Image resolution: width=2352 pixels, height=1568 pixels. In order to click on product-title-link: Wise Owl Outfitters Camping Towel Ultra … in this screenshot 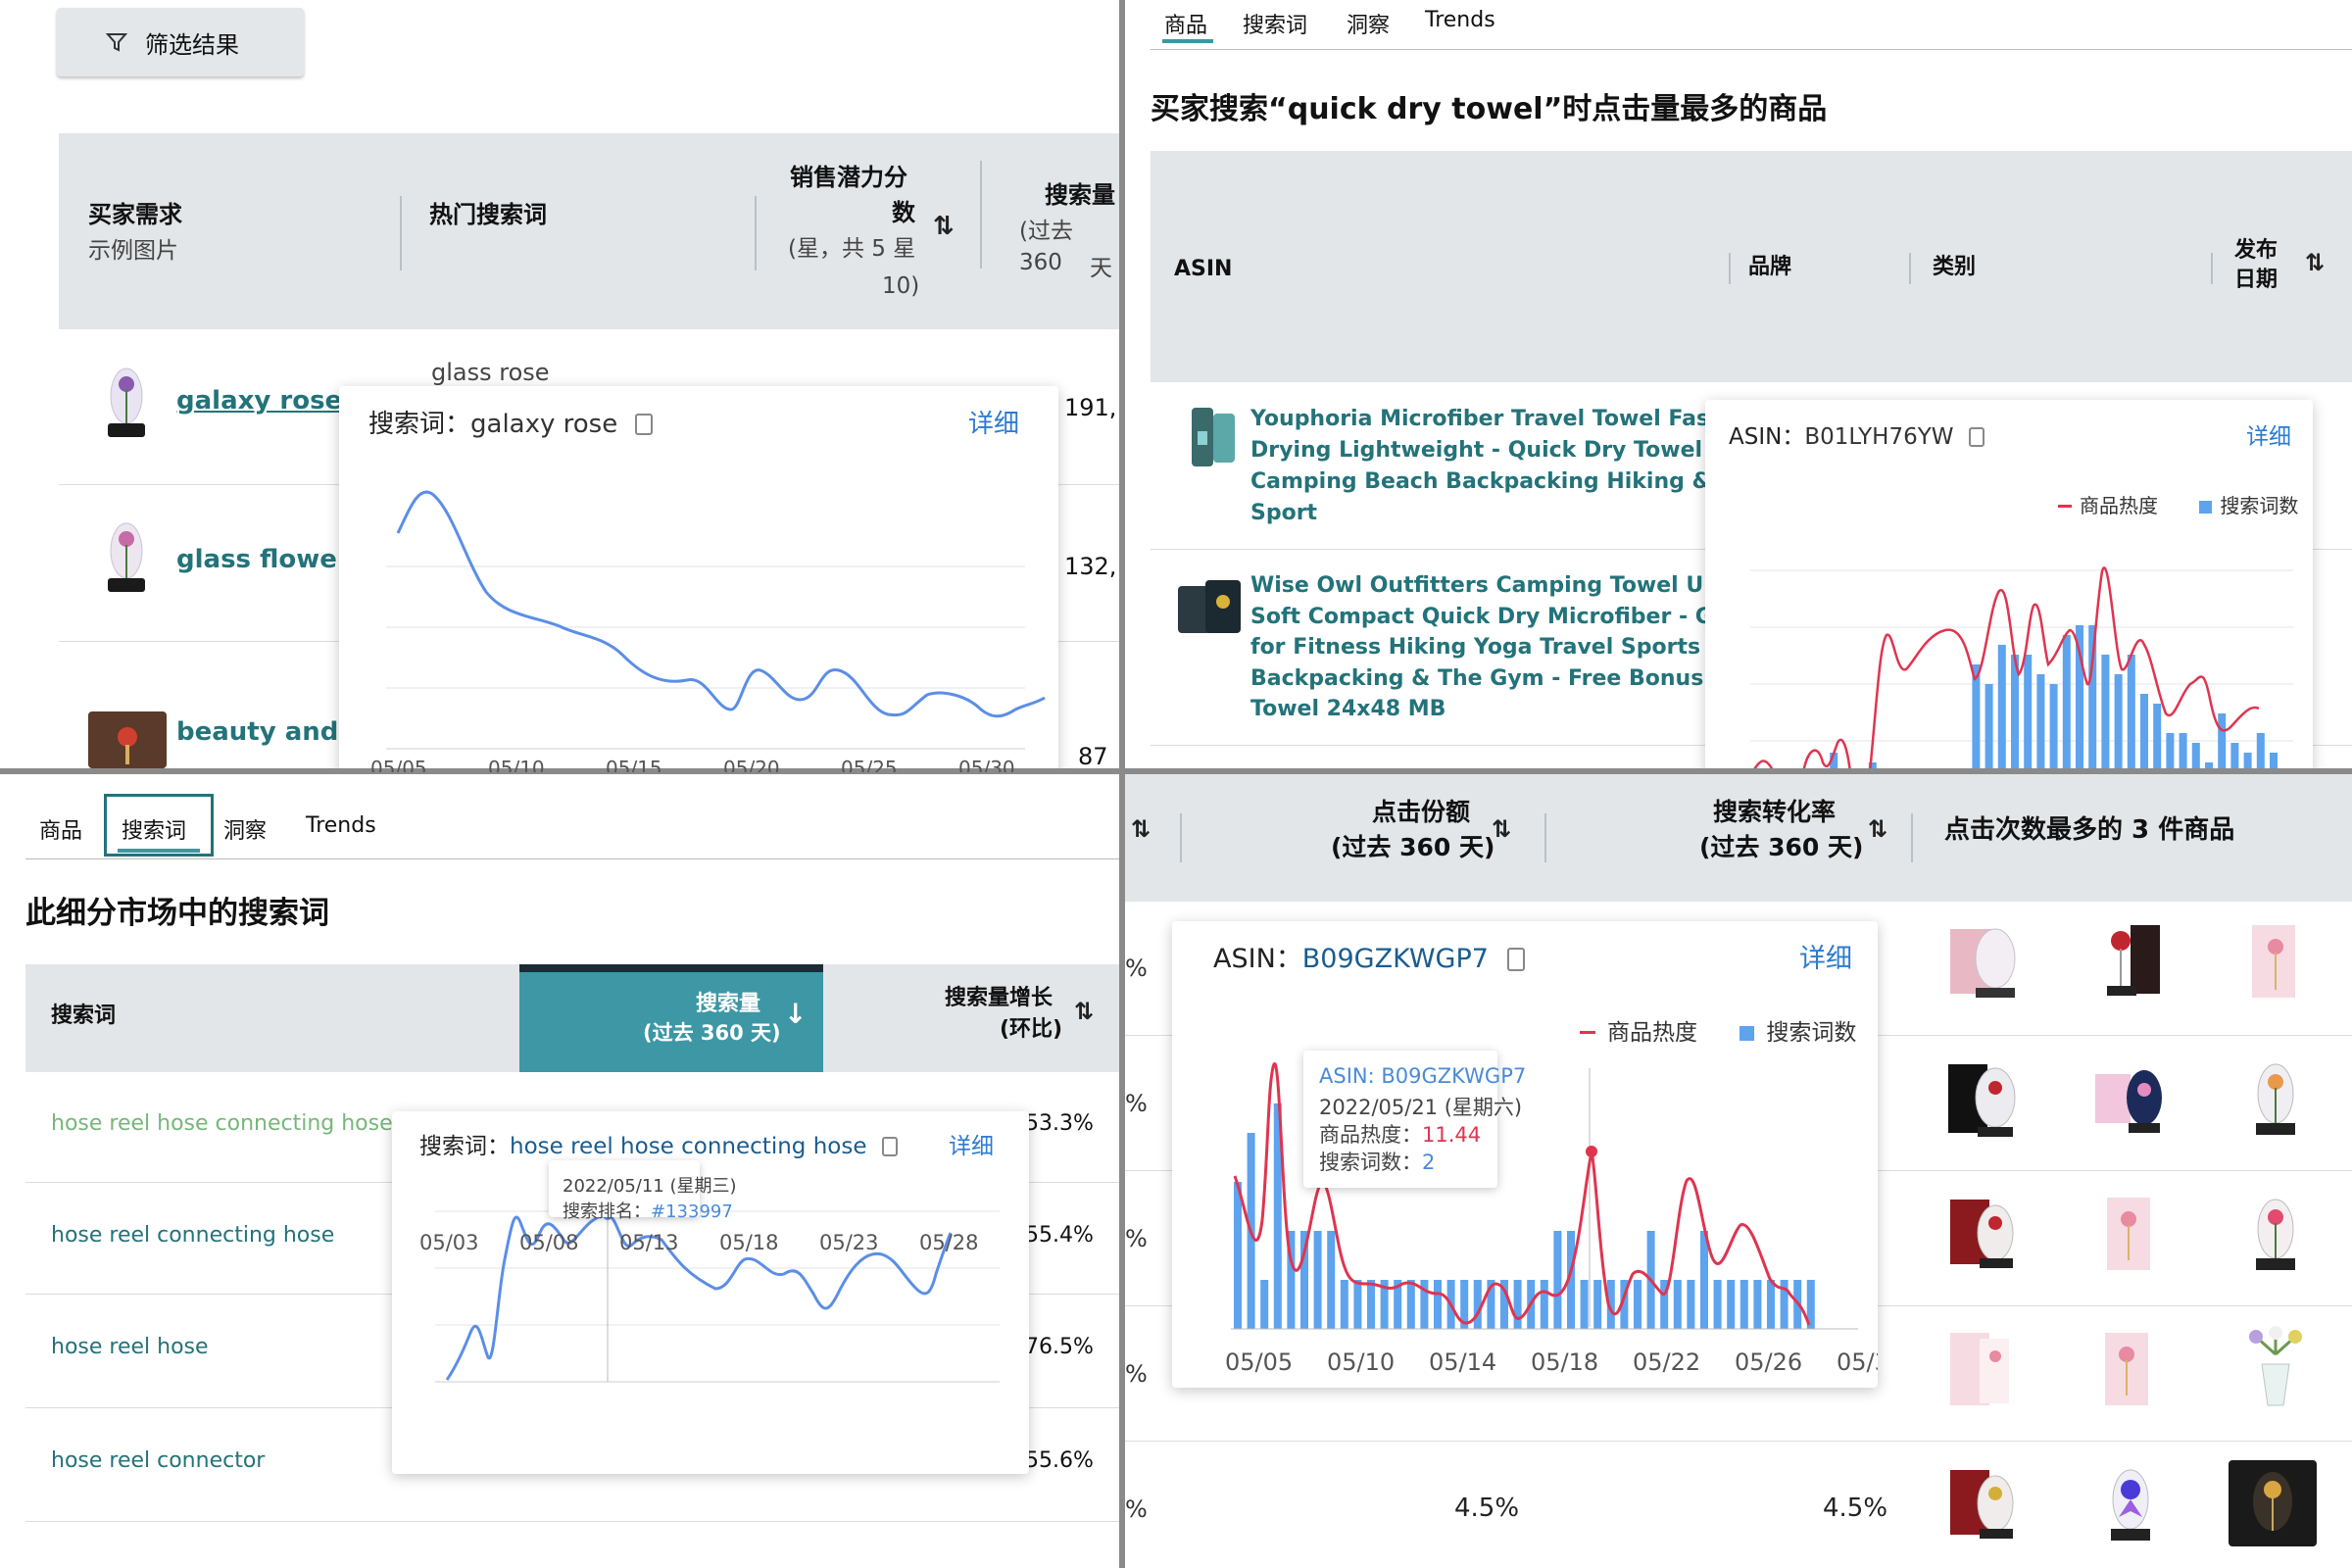, I will do `click(1512, 647)`.